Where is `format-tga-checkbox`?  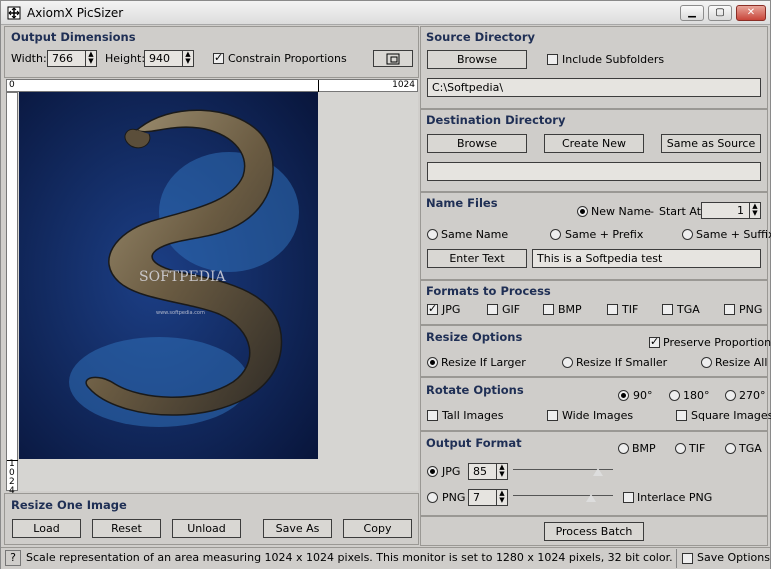 format-tga-checkbox is located at coordinates (667, 309).